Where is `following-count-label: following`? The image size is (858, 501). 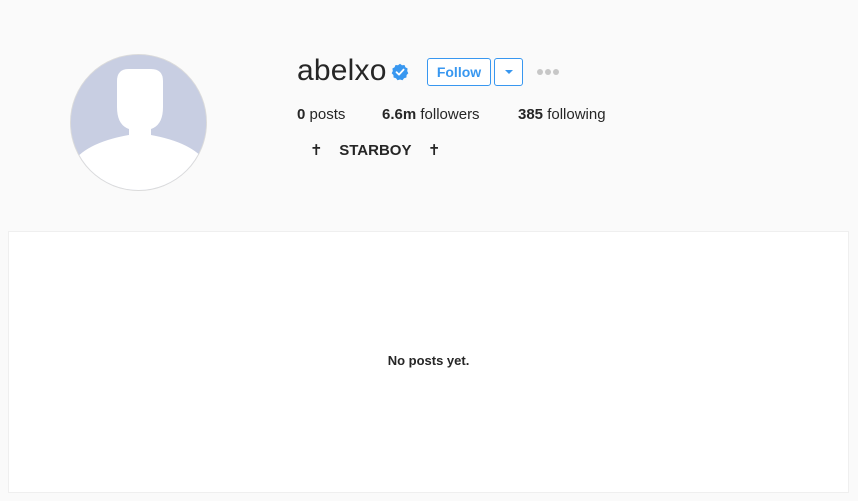 following-count-label: following is located at coordinates (574, 114).